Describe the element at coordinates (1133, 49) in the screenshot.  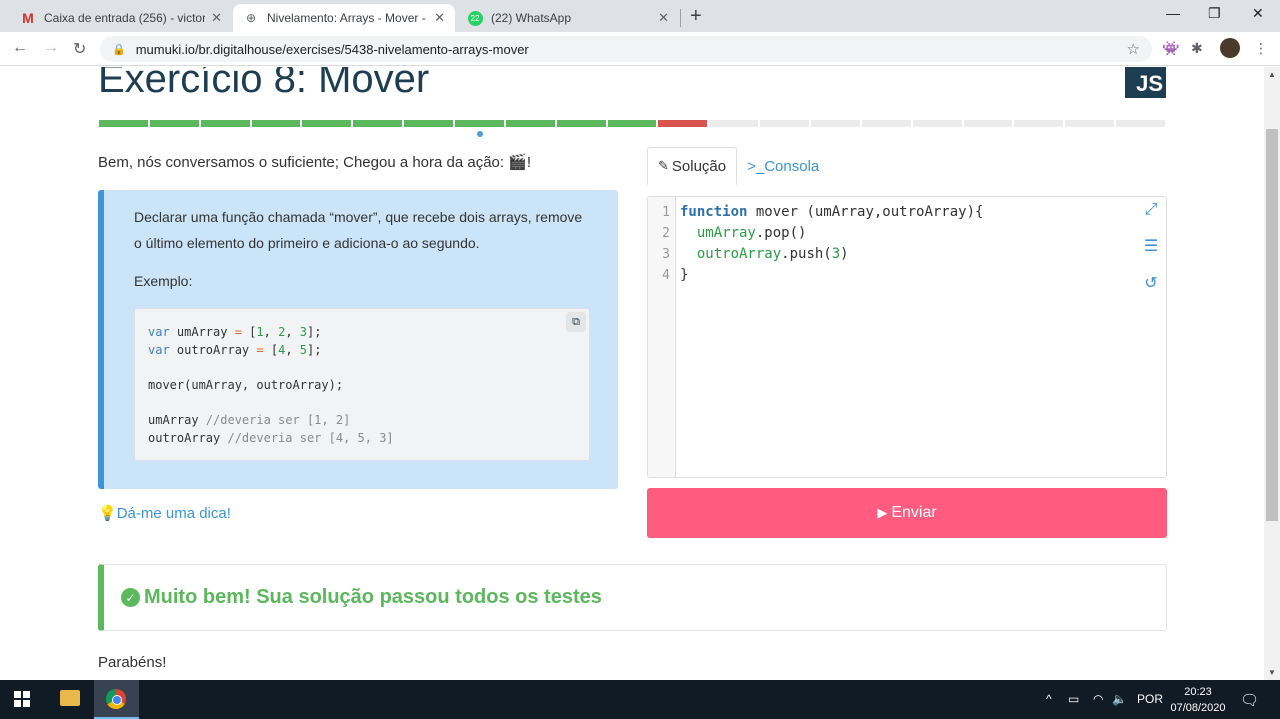
I see `star-icon: ☆` at that location.